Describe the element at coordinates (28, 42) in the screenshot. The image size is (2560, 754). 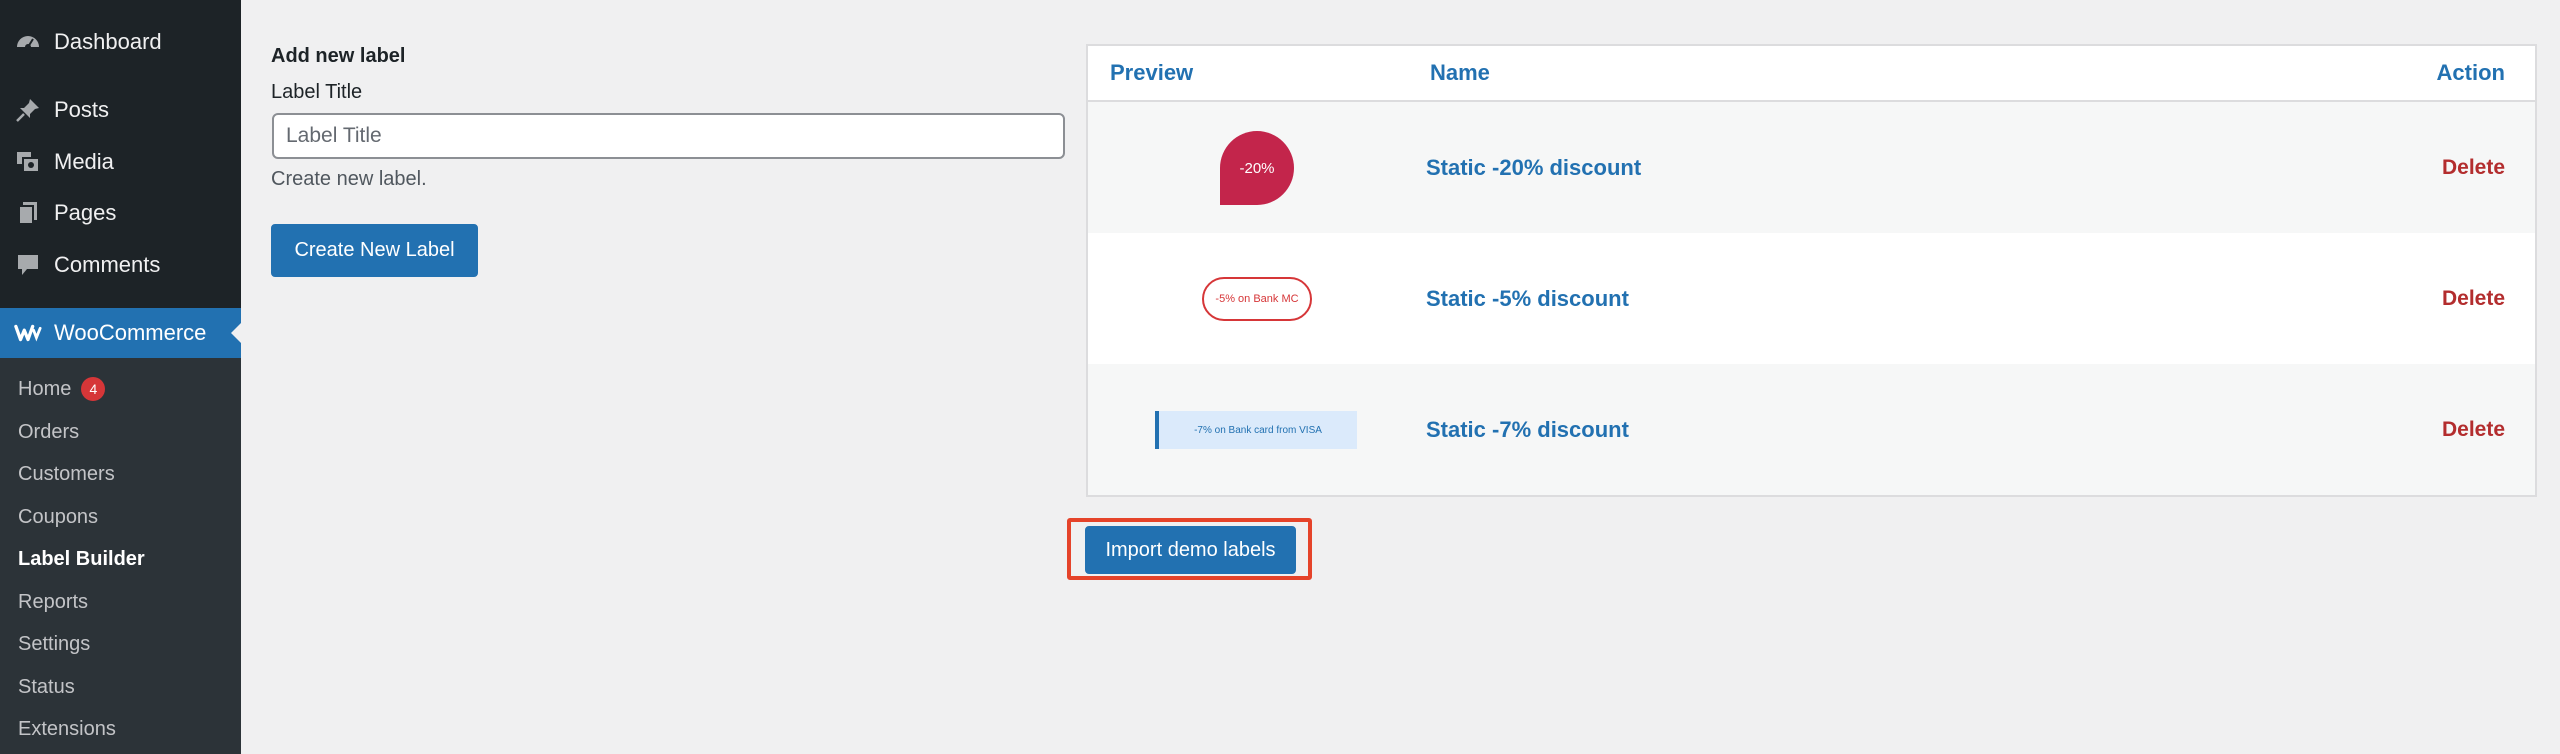
I see `dashboard-icon` at that location.